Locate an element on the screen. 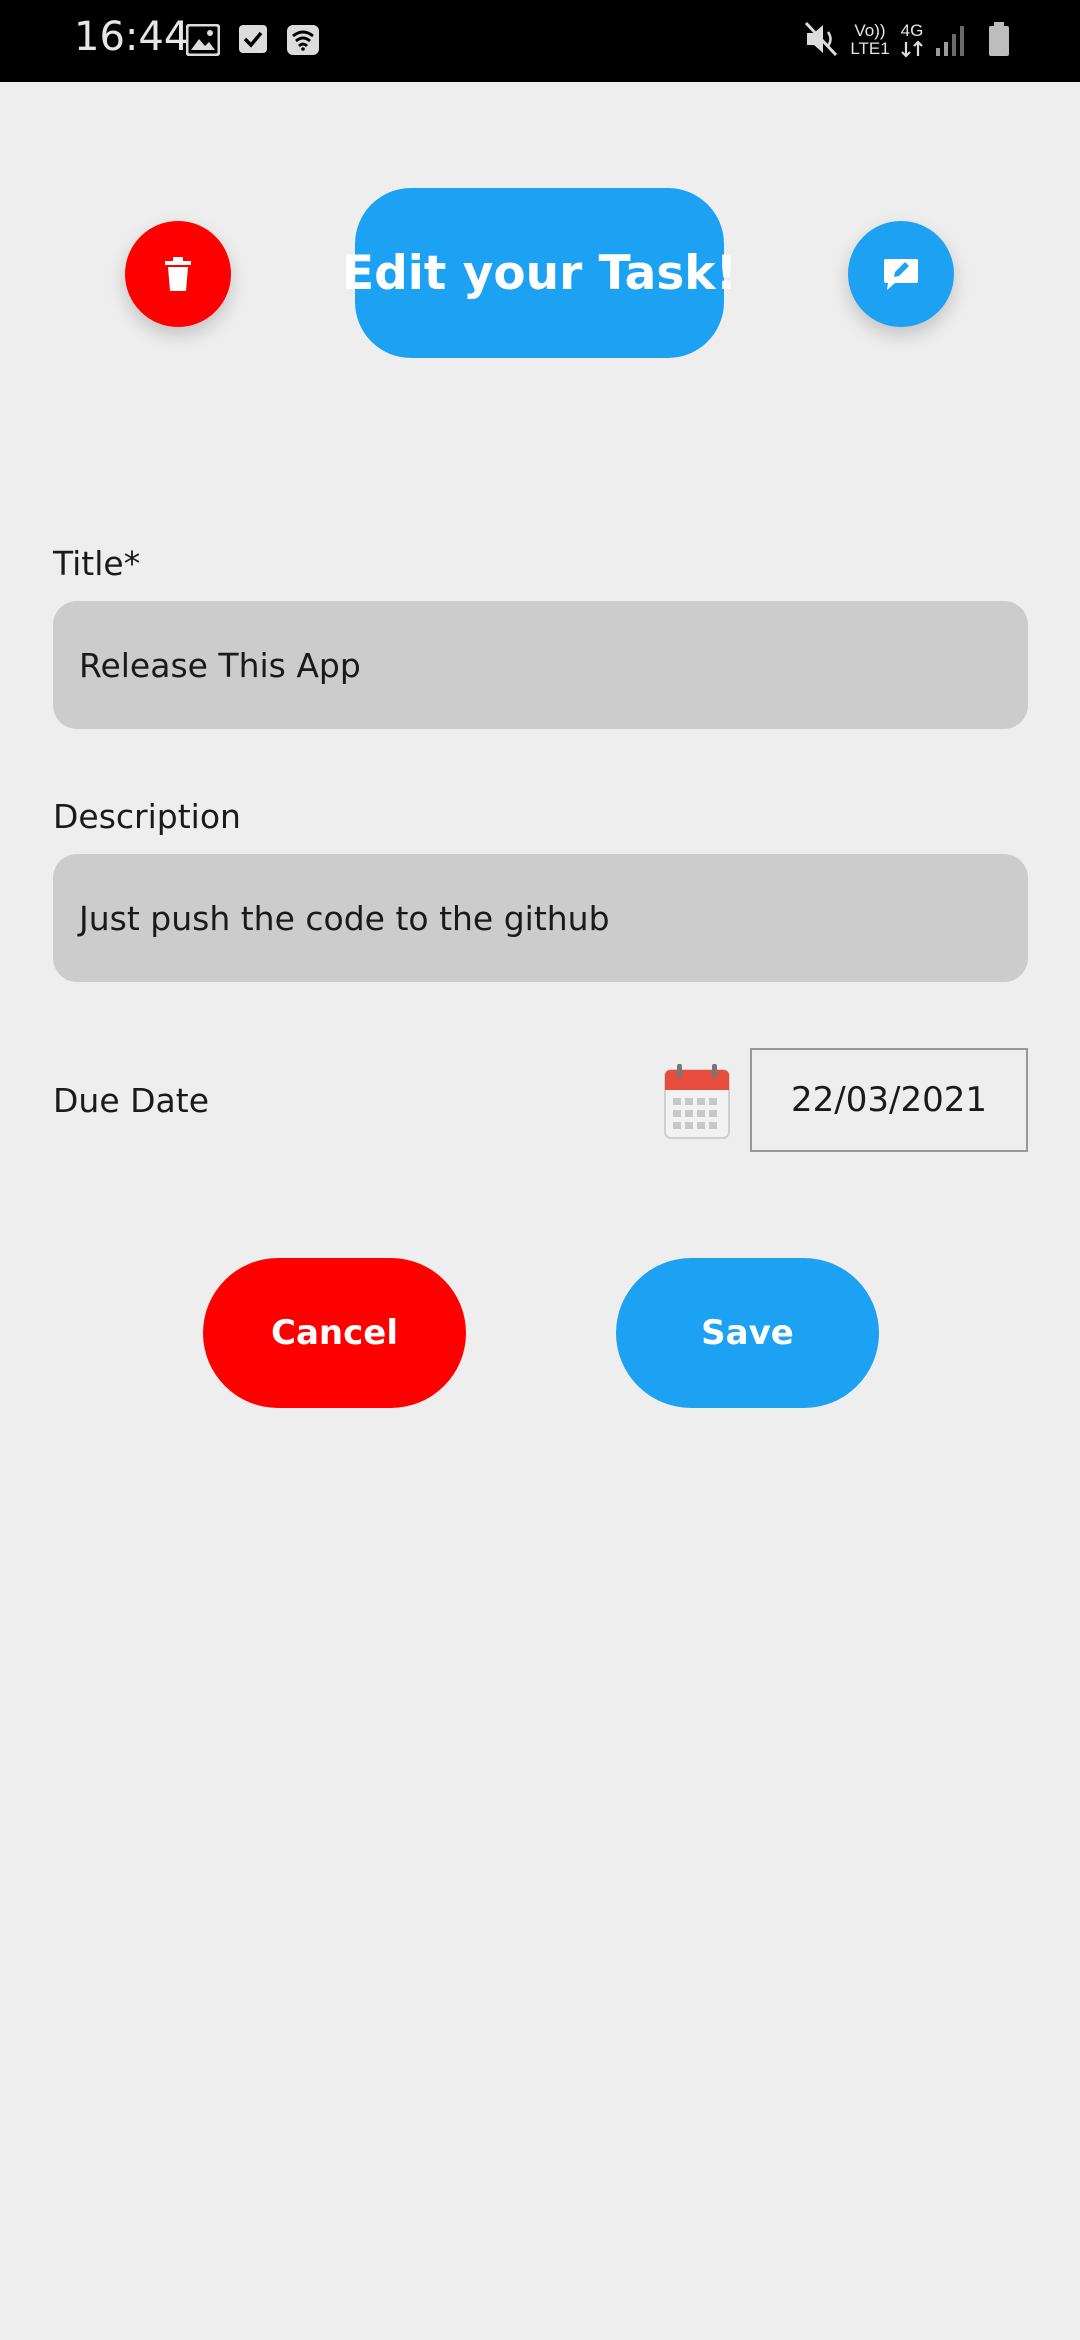 This screenshot has width=1080, height=2340. data-arrows-icon is located at coordinates (912, 49).